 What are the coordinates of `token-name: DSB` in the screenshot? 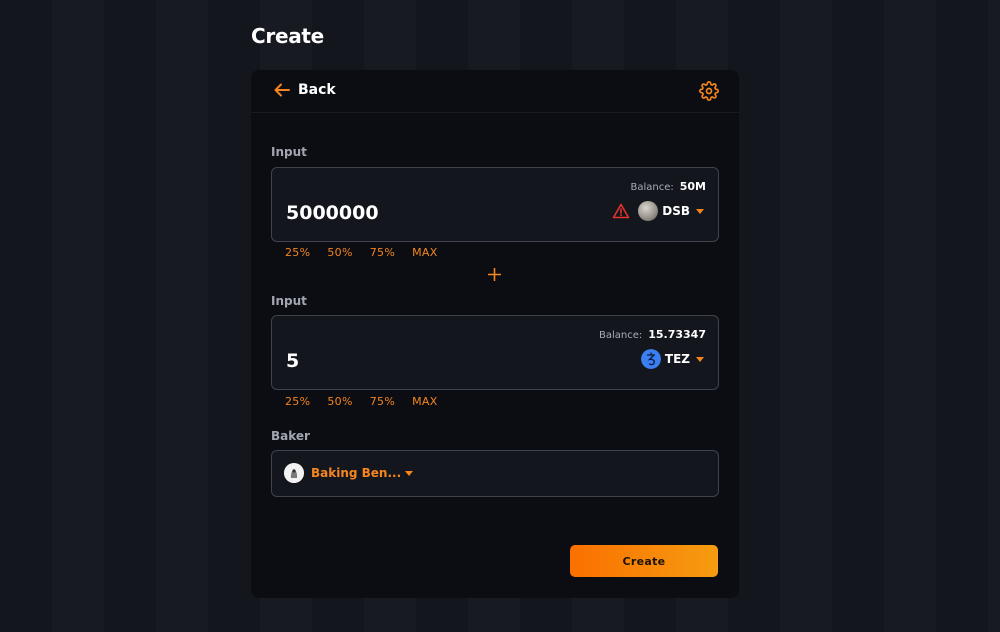 It's located at (676, 211).